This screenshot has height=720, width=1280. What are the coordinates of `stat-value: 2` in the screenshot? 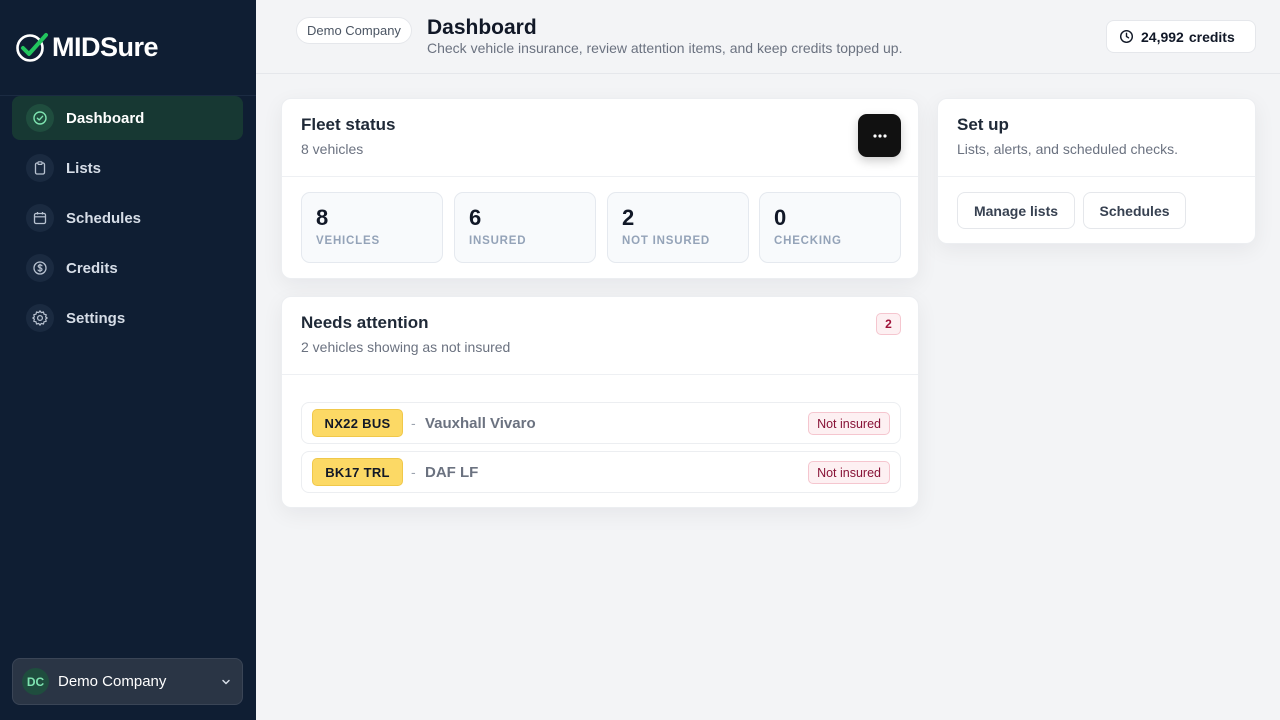 It's located at (628, 217).